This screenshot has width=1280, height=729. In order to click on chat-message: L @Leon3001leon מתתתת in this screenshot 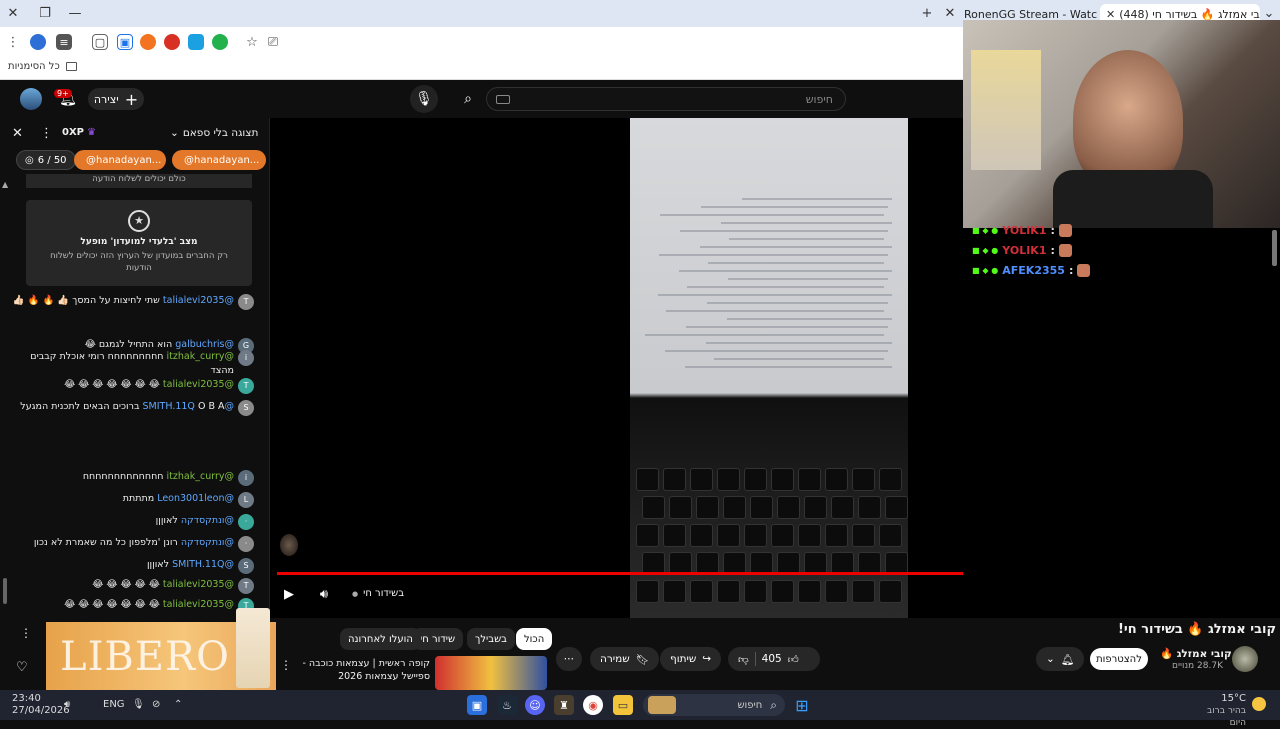, I will do `click(129, 500)`.